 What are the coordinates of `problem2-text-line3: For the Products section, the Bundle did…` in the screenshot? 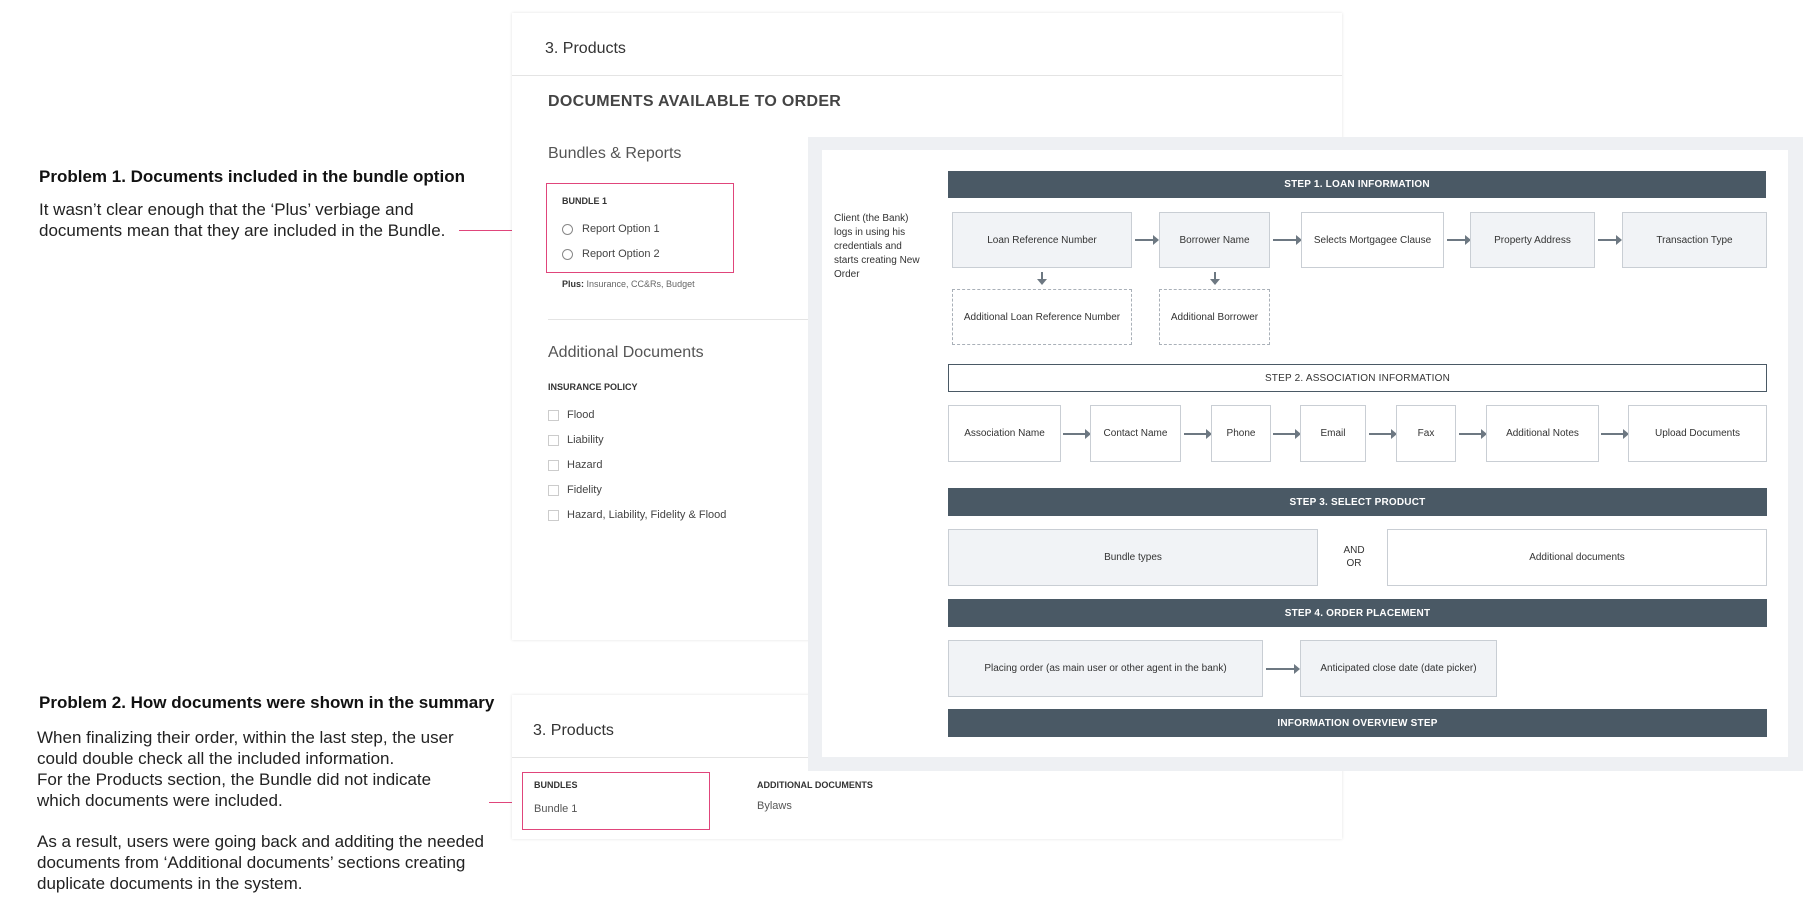 It's located at (234, 779).